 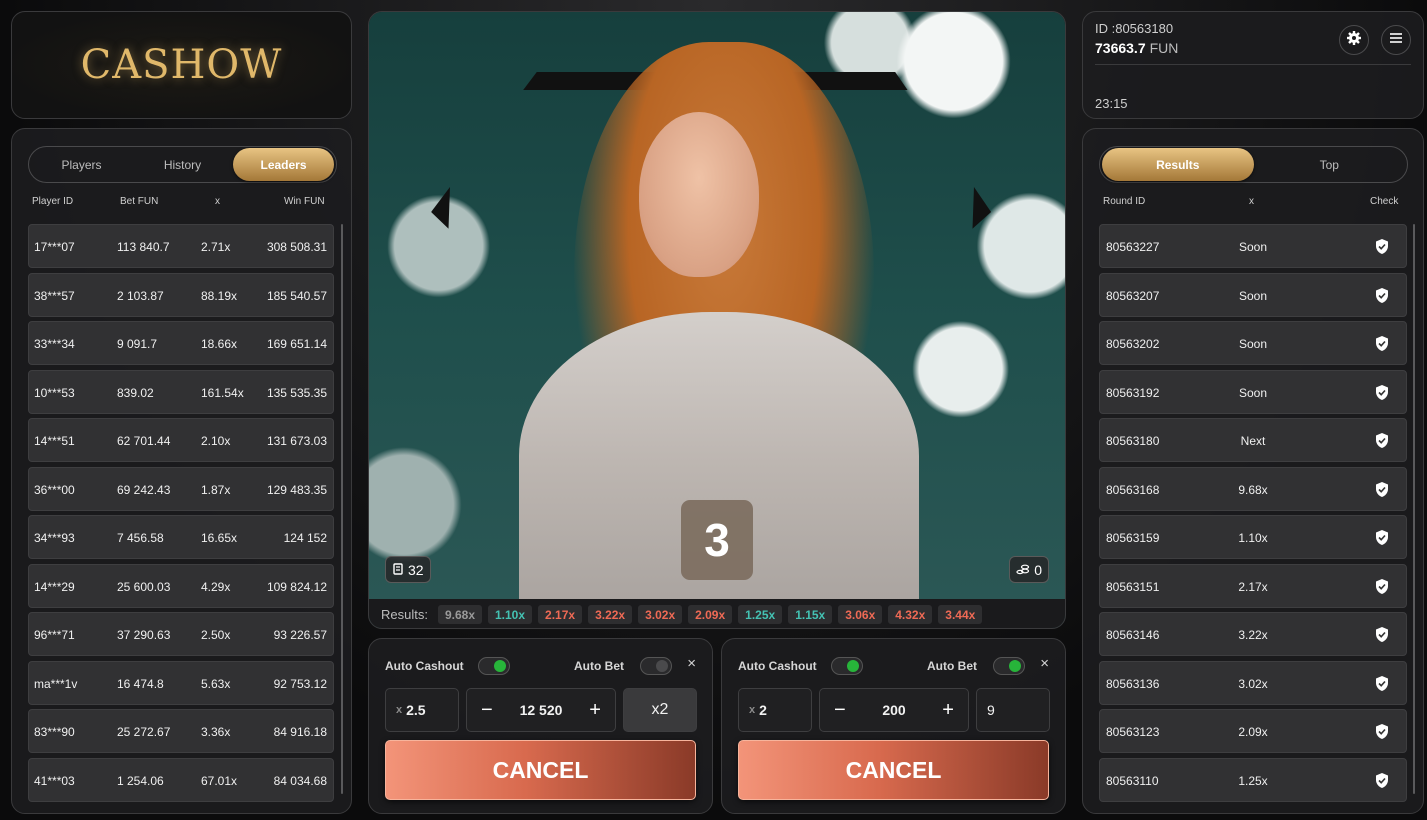 I want to click on multiplier: 5.63x, so click(x=216, y=683).